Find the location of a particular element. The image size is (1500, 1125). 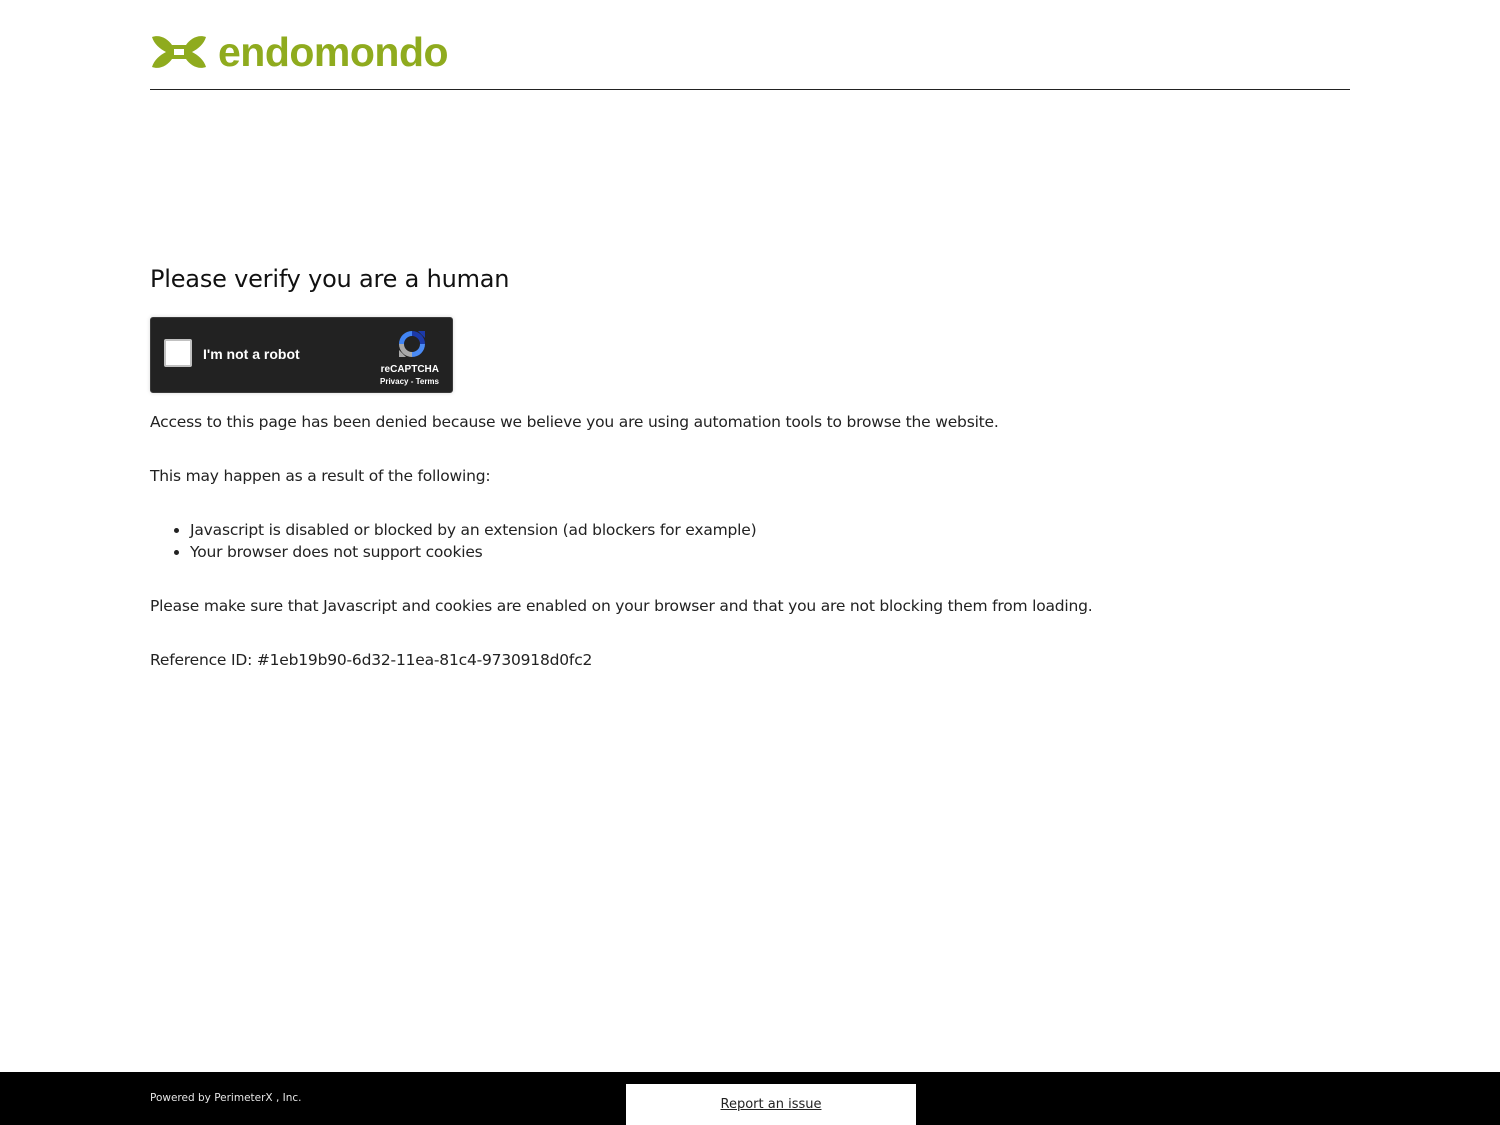

list-item: Your browser does not support cookies is located at coordinates (473, 552).